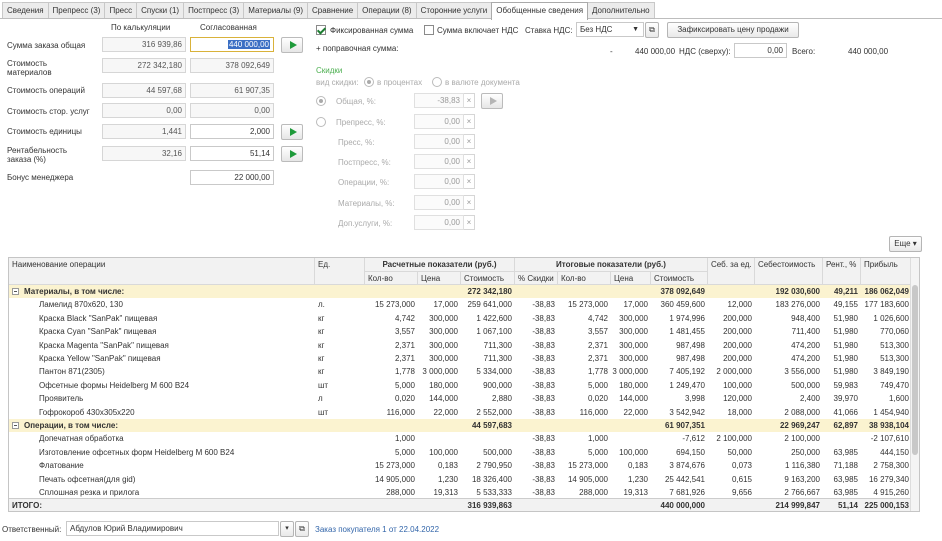 The width and height of the screenshot is (942, 541). What do you see at coordinates (690, 345) in the screenshot?
I see `cell: 987,498` at bounding box center [690, 345].